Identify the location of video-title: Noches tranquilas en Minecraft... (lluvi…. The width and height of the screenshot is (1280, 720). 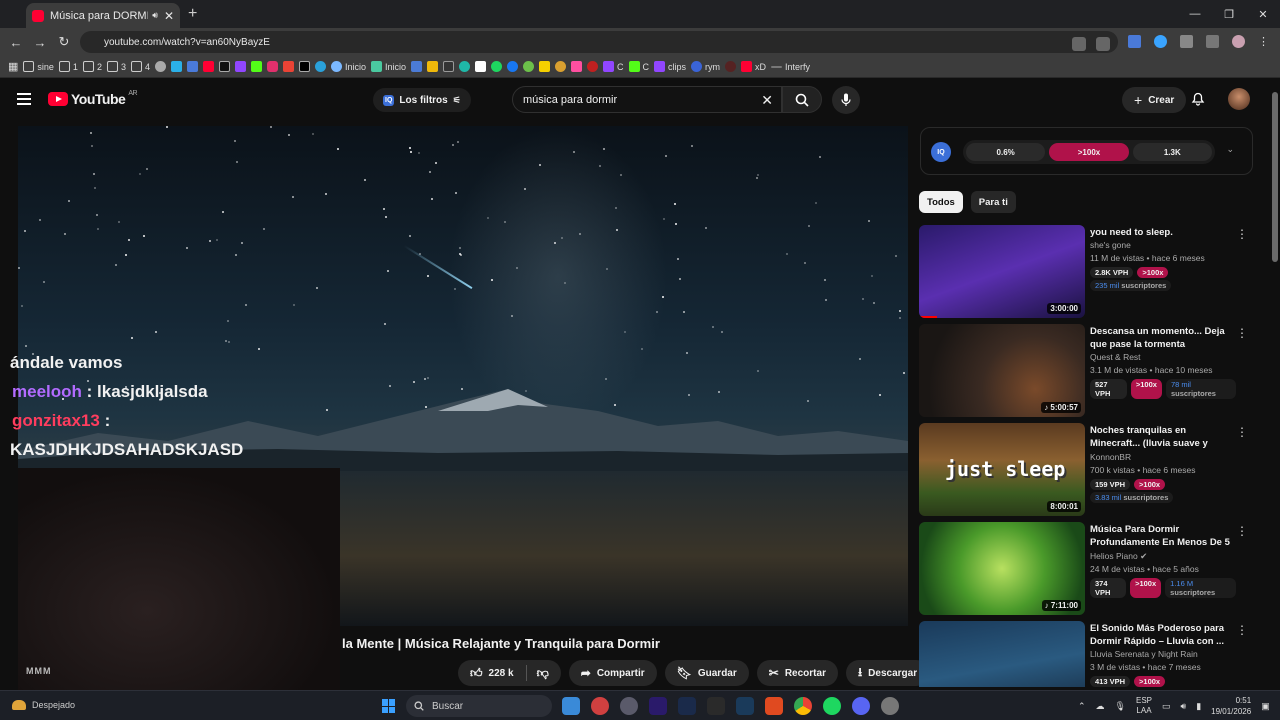
(1163, 437).